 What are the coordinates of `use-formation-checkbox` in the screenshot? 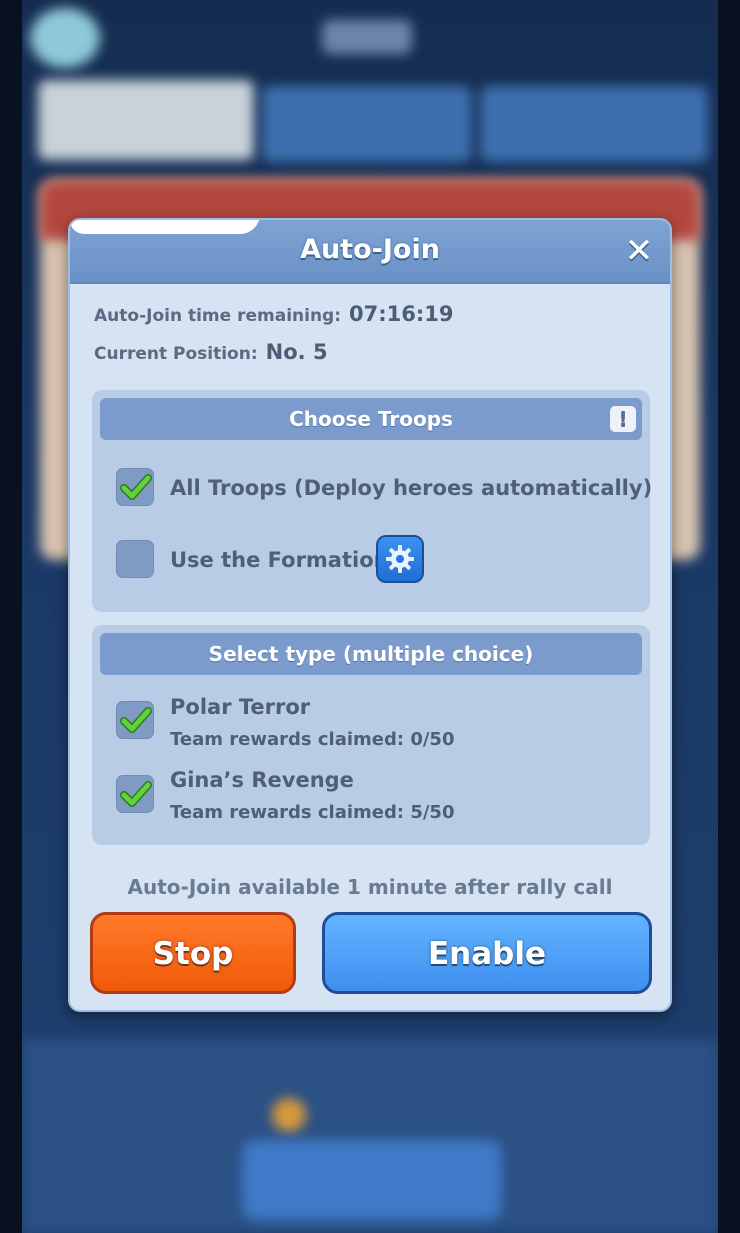 It's located at (135, 559).